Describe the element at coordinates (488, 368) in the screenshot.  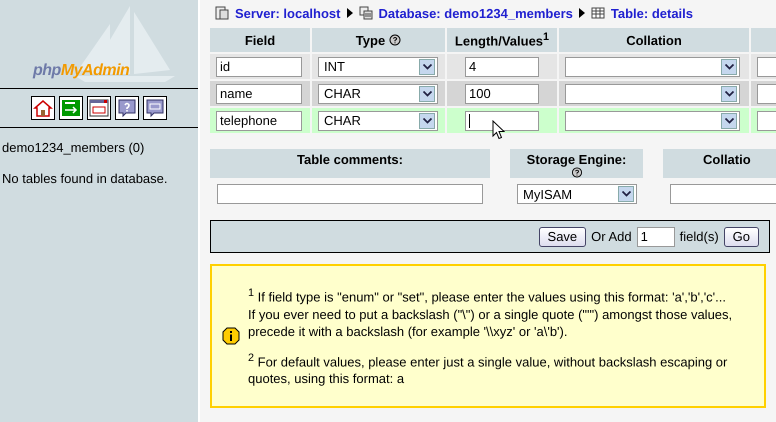
I see `note-text: $^{2}$ For default values, please enter just a single value, without backslash escaping or quotes, using this format: a` at that location.